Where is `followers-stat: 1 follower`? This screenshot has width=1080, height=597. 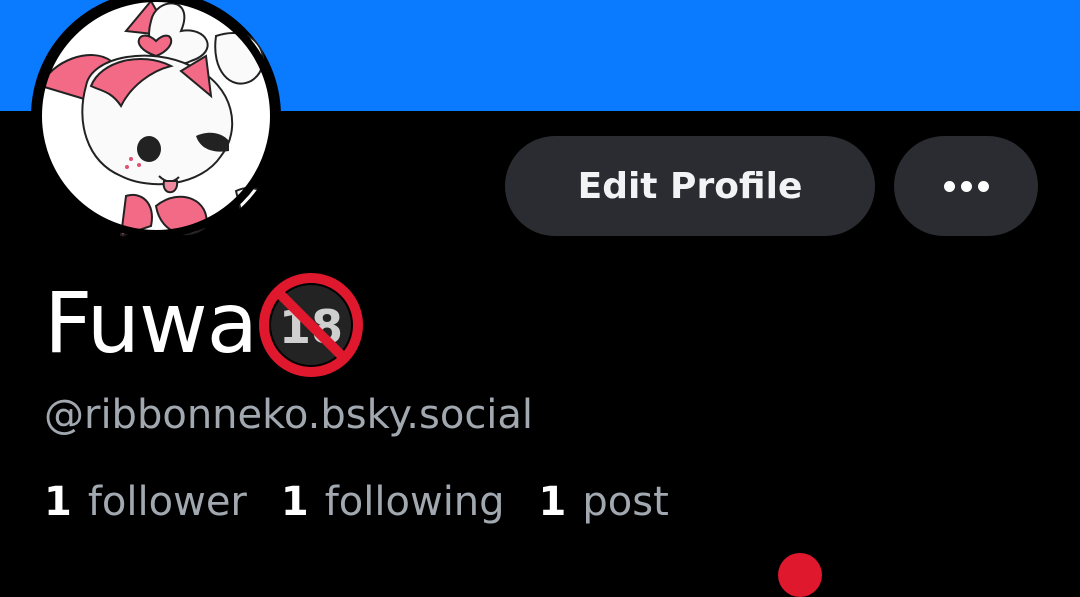
followers-stat: 1 follower is located at coordinates (145, 502).